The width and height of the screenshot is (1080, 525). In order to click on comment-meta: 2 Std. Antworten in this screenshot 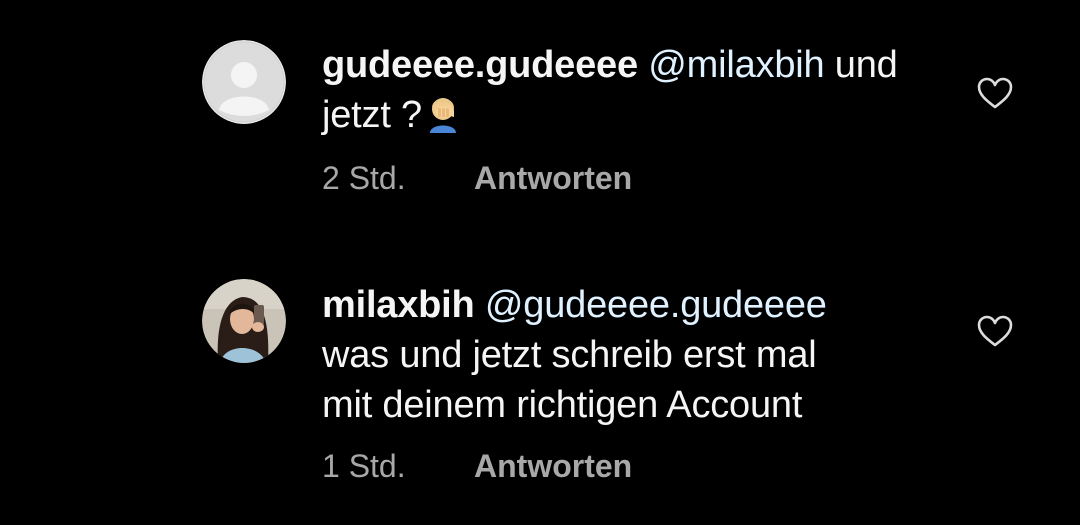, I will do `click(477, 178)`.